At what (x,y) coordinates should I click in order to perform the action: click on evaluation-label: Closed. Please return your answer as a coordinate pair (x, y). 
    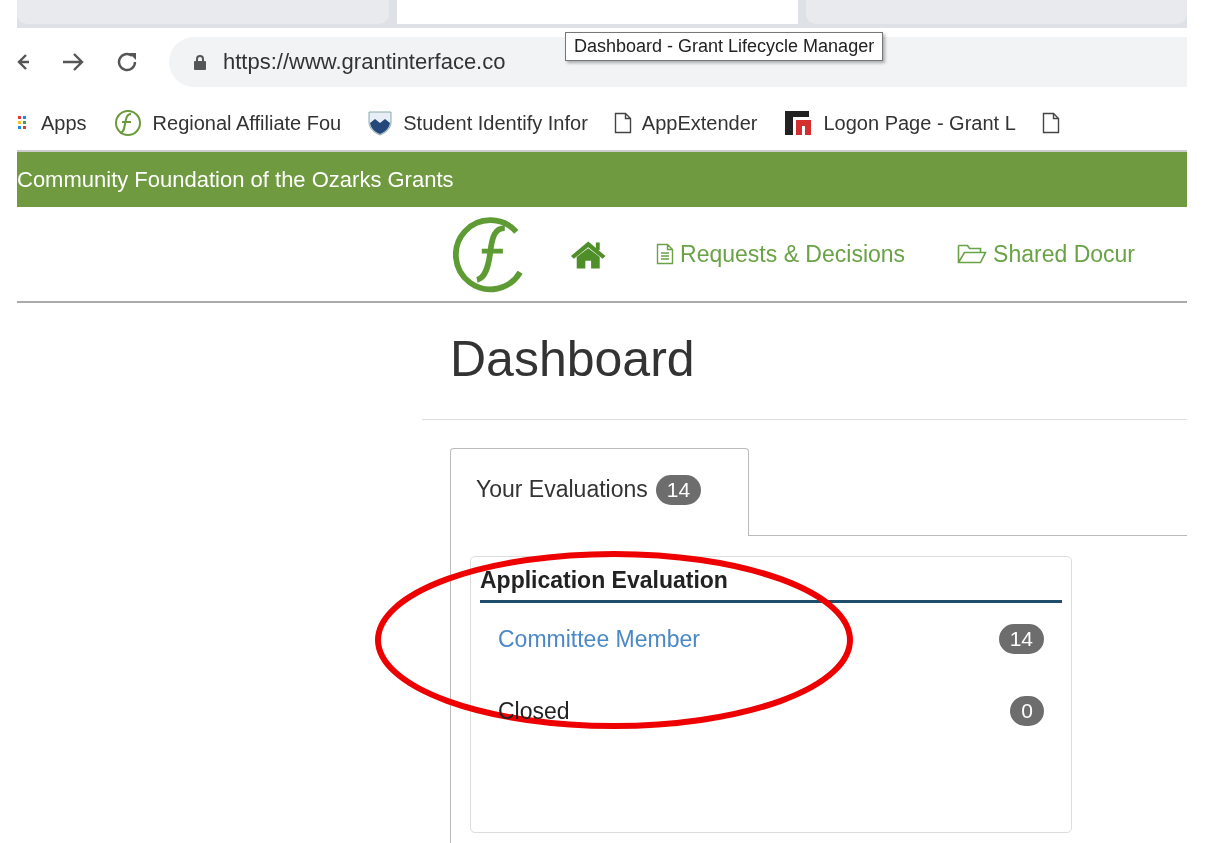
    Looking at the image, I should click on (534, 711).